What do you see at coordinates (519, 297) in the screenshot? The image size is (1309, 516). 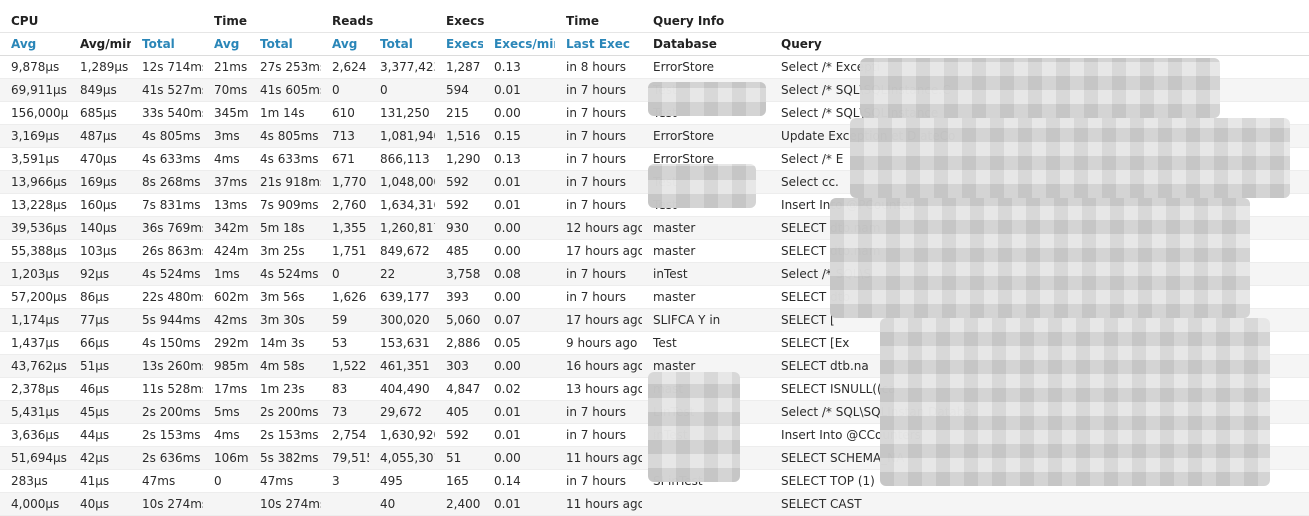 I see `cell-execs-per-min: 0.00` at bounding box center [519, 297].